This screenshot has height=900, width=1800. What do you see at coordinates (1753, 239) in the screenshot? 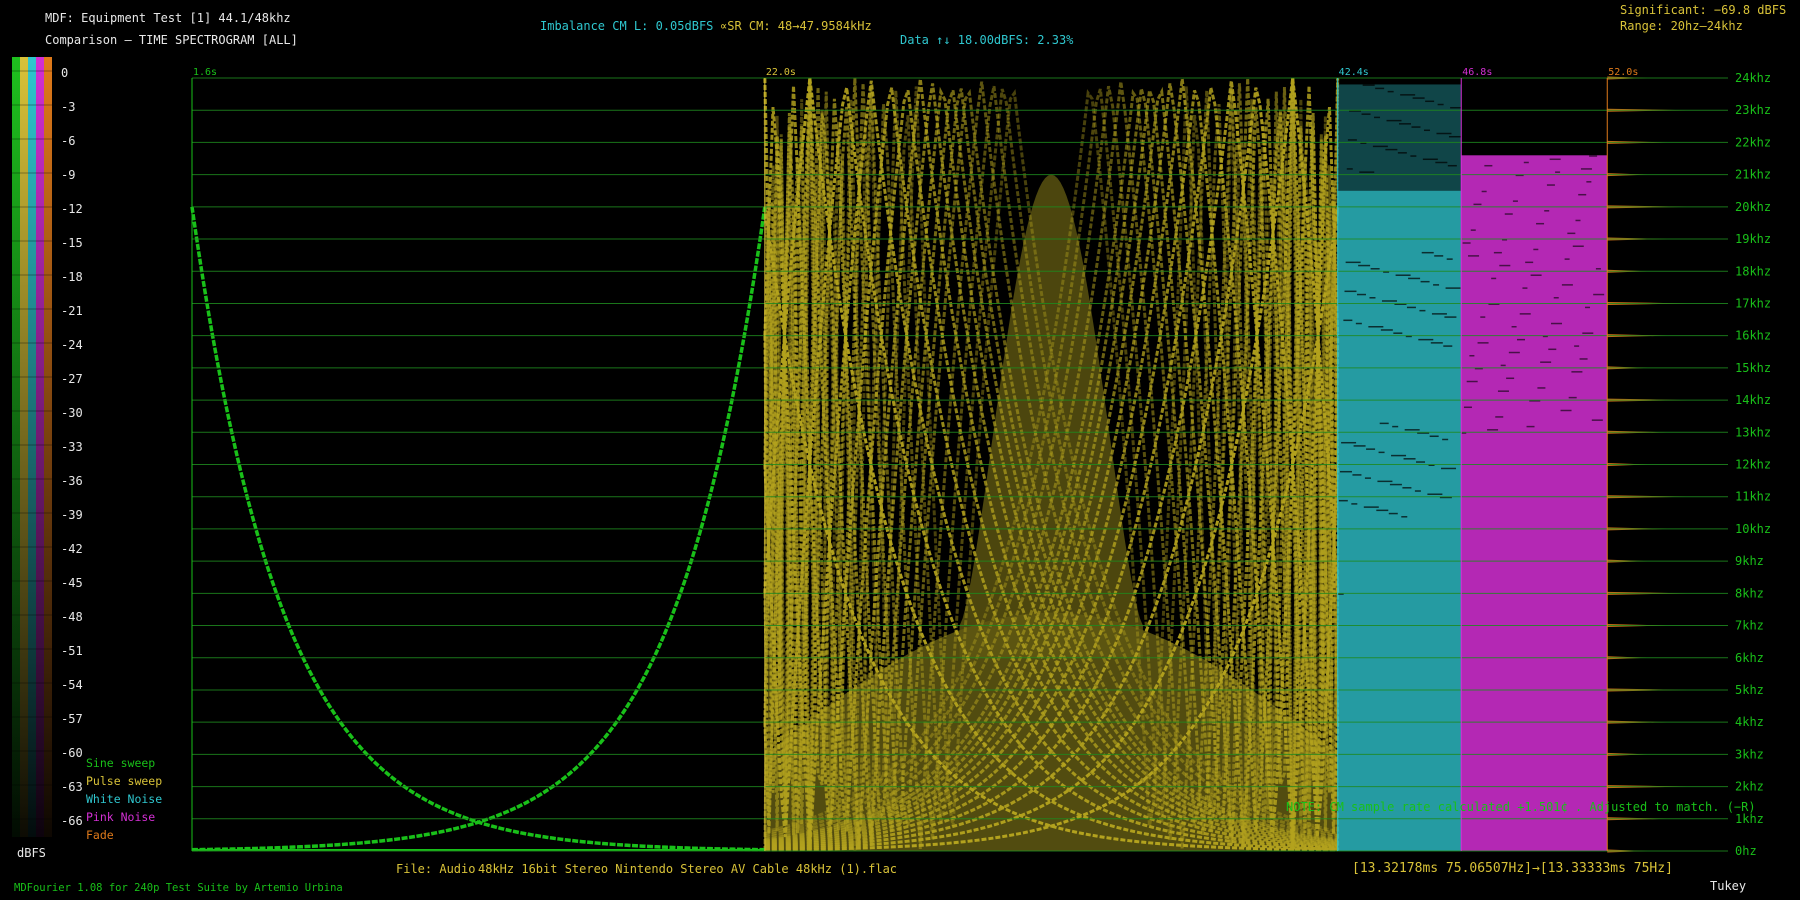
I see `y-tick-label: 19khz` at bounding box center [1753, 239].